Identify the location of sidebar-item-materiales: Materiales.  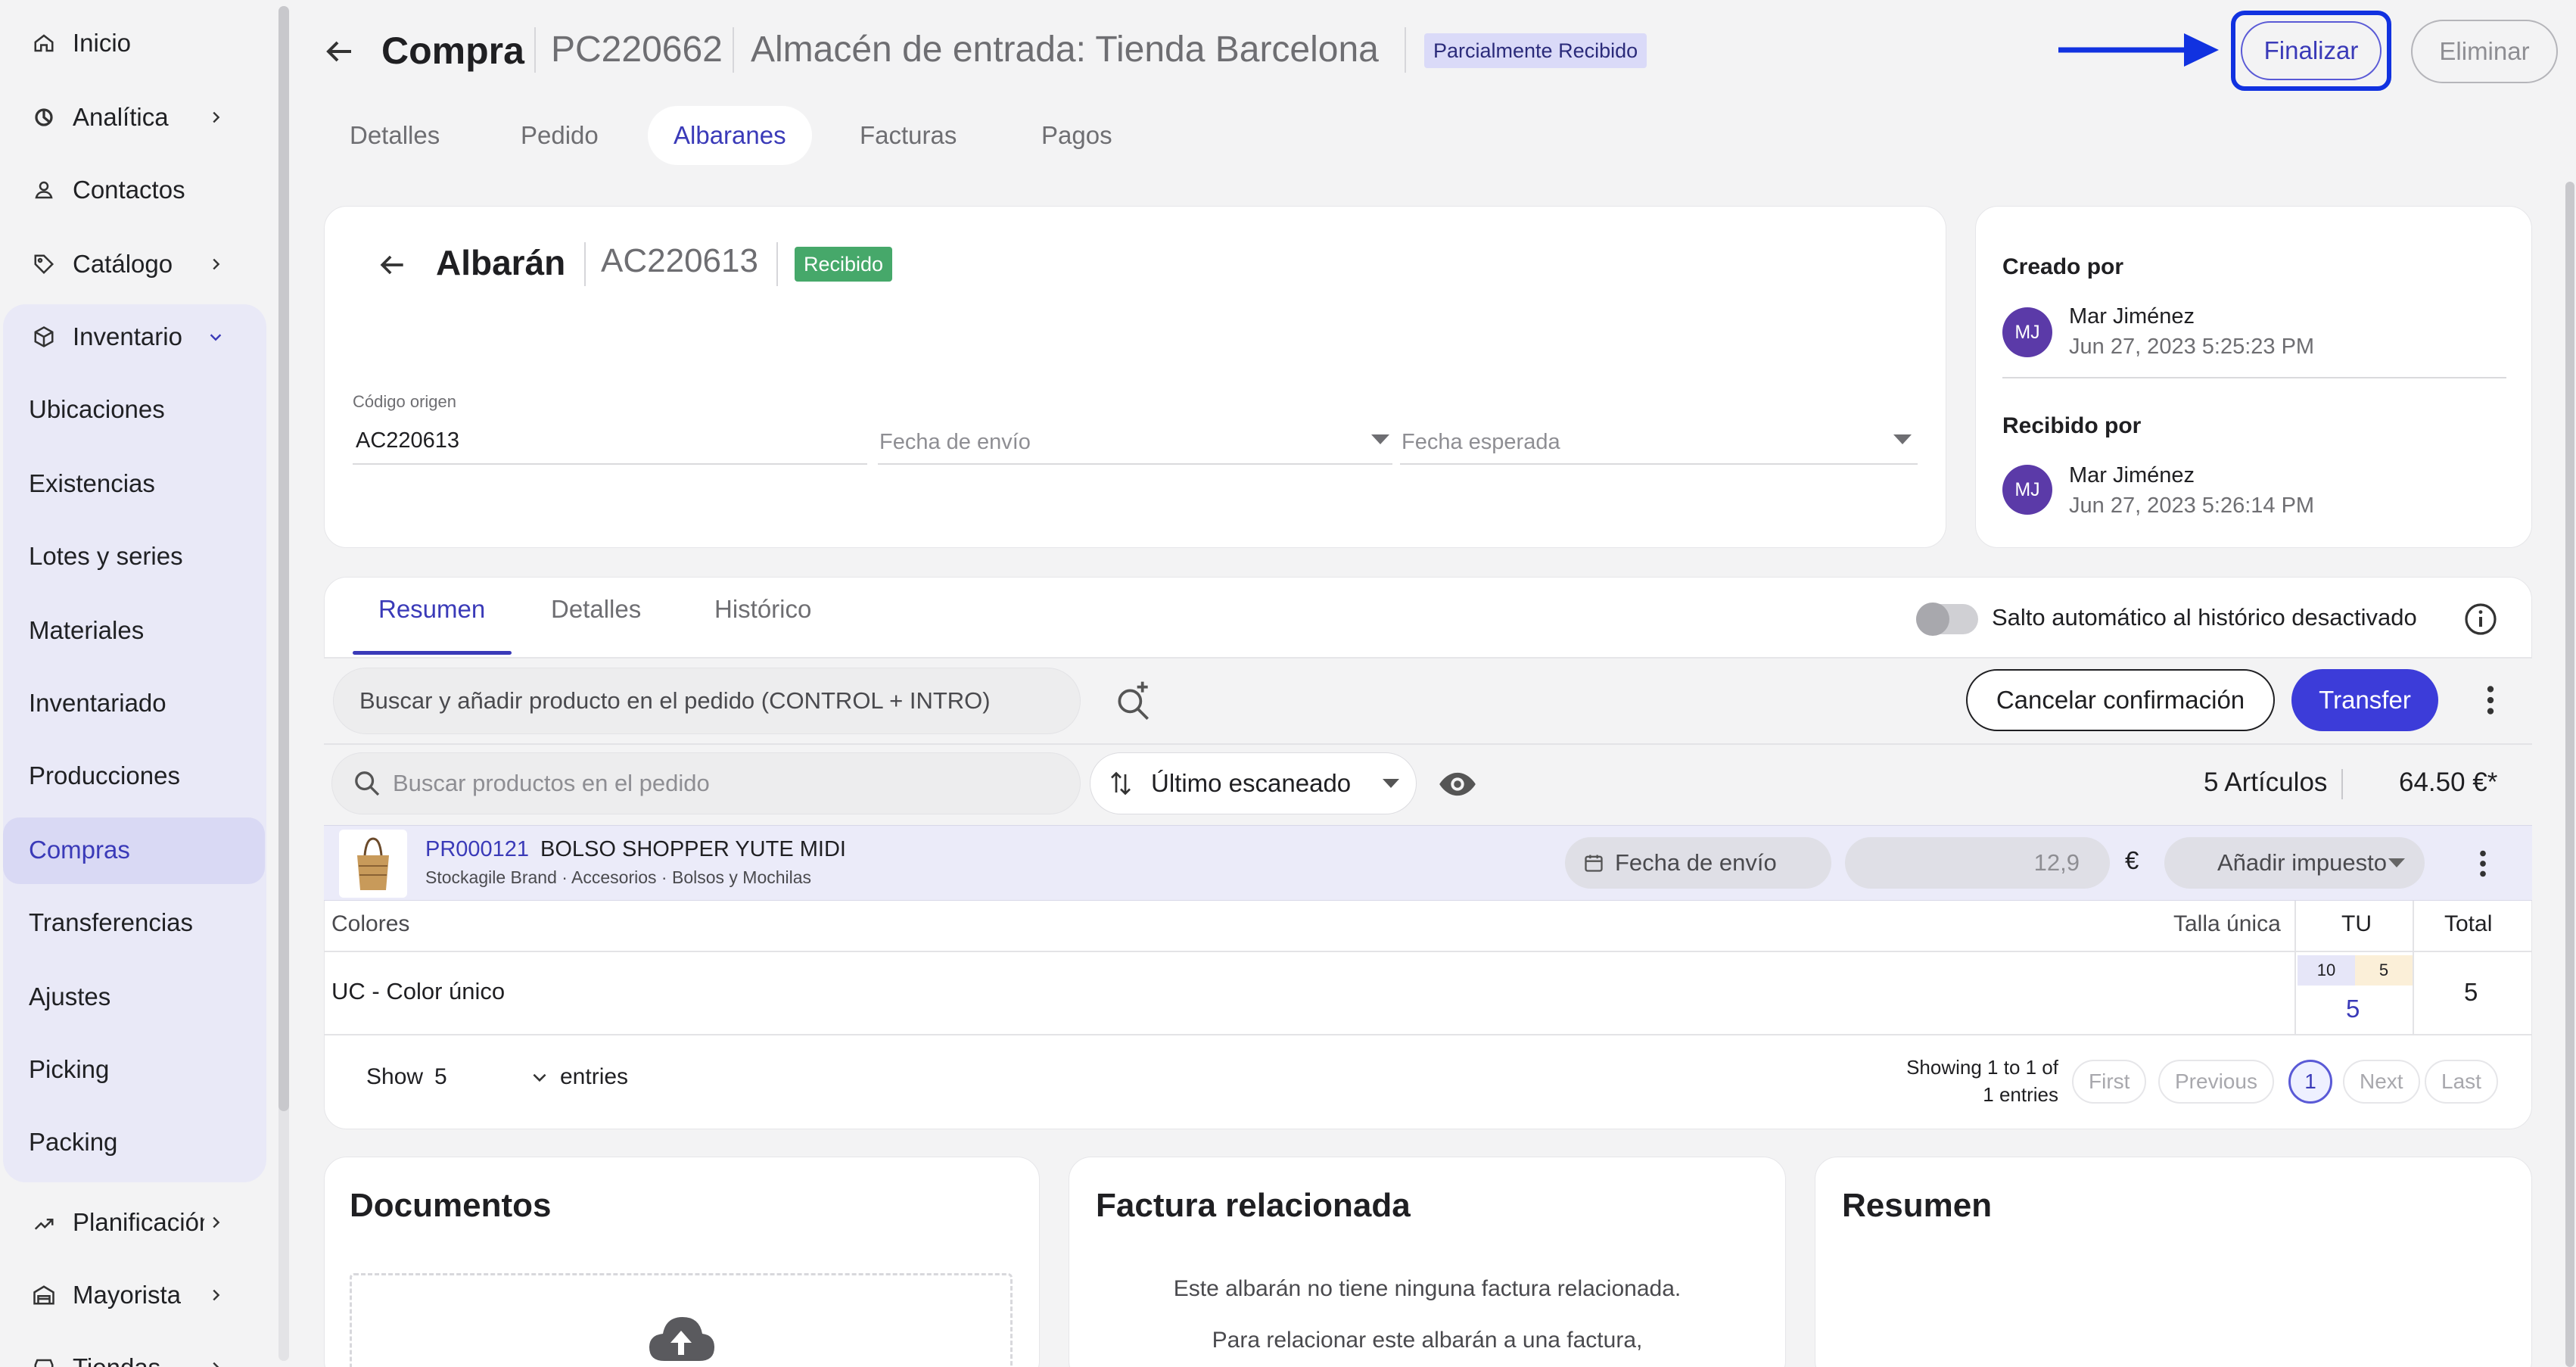
(133, 630).